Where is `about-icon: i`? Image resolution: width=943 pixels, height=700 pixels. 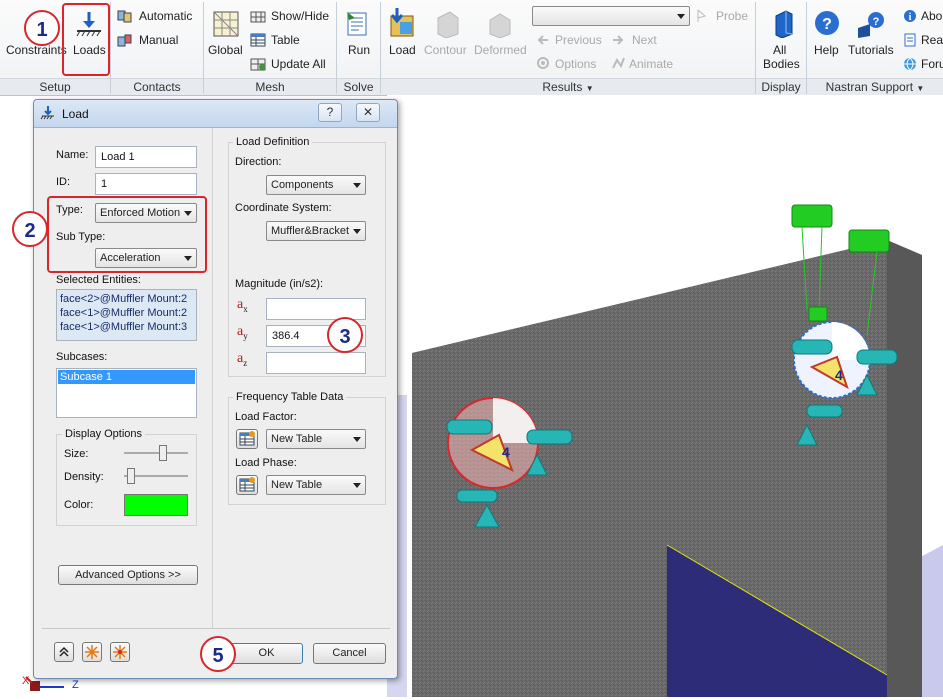
about-icon: i is located at coordinates (910, 16).